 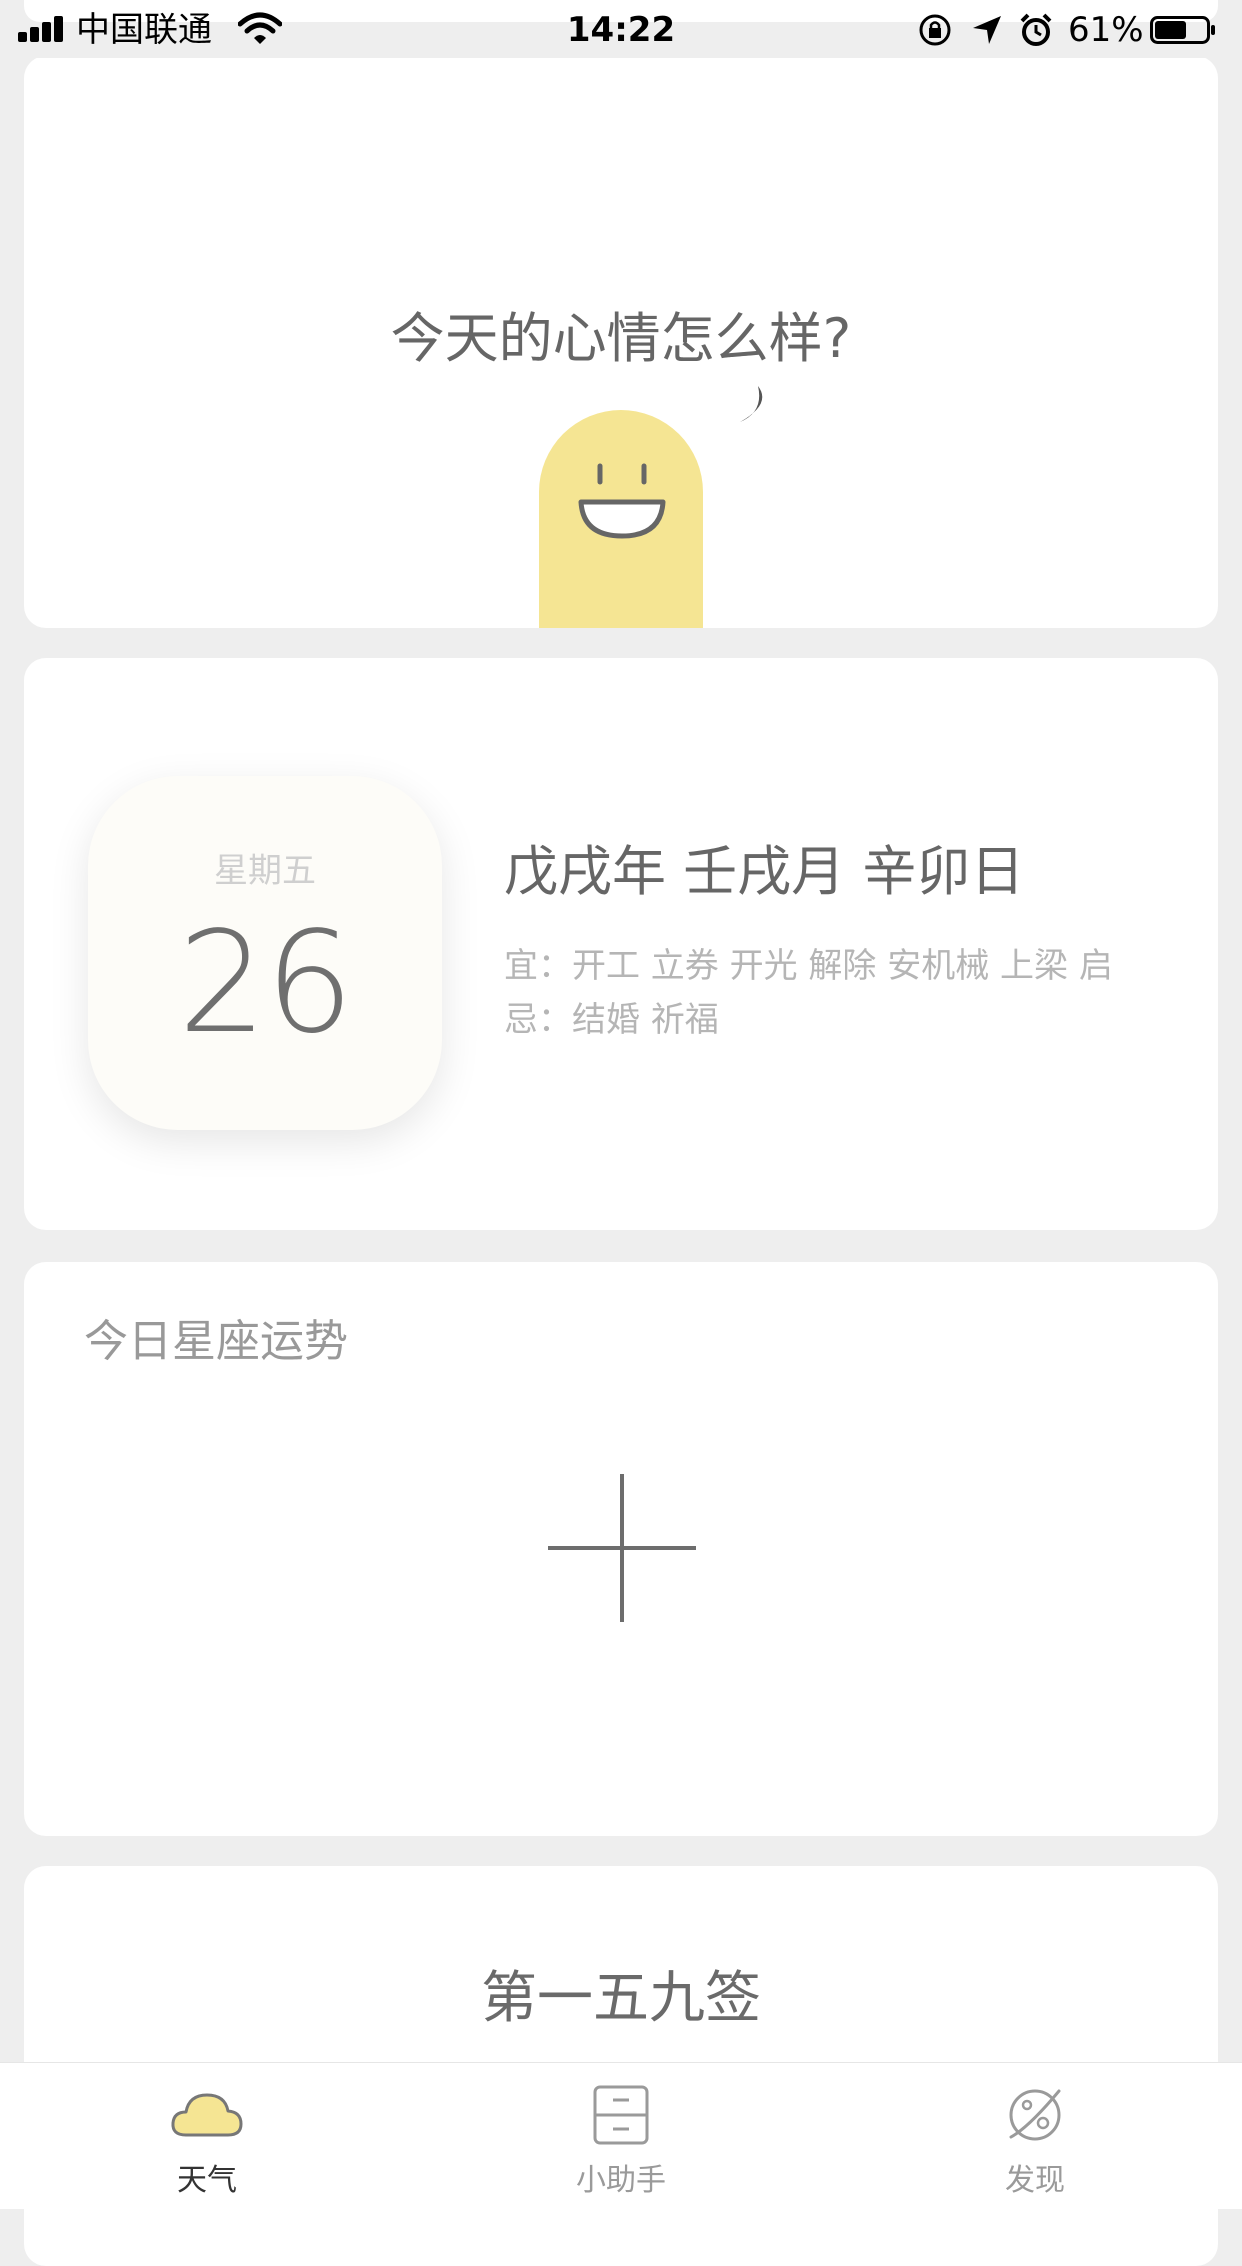 What do you see at coordinates (621, 338) in the screenshot?
I see `mood-question: 今天的心情怎么样?` at bounding box center [621, 338].